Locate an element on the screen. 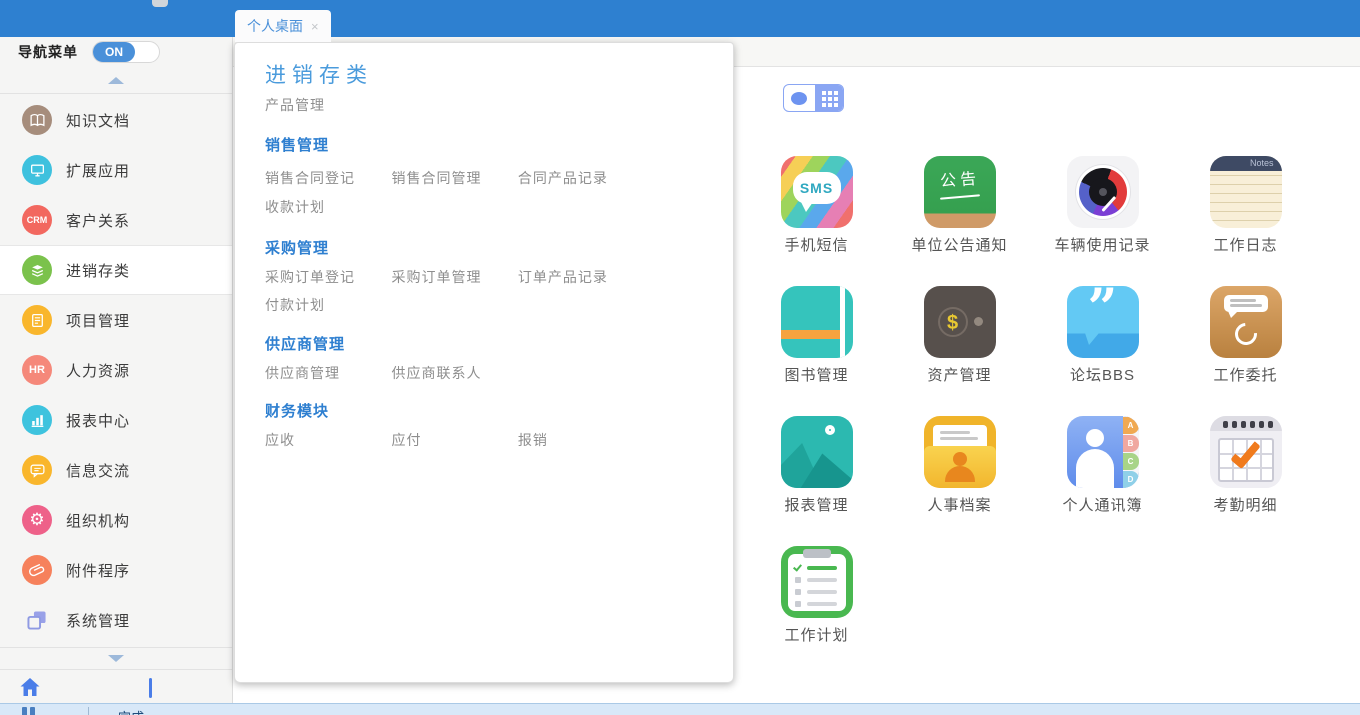 This screenshot has width=1360, height=715. app-contacts: A B C D 个人通讯簿 is located at coordinates (1102, 481).